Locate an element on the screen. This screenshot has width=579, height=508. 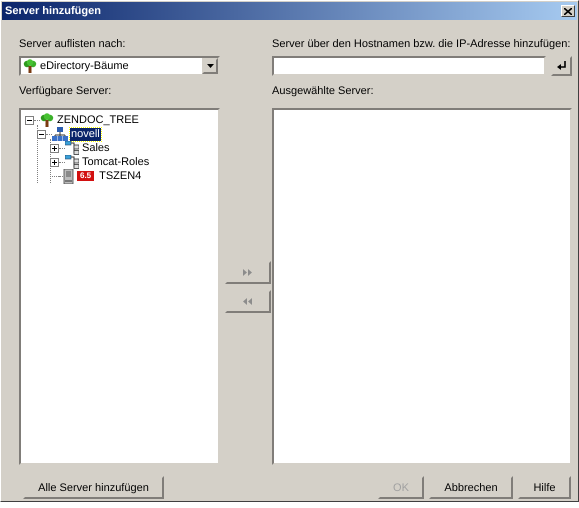
close-button is located at coordinates (568, 11).